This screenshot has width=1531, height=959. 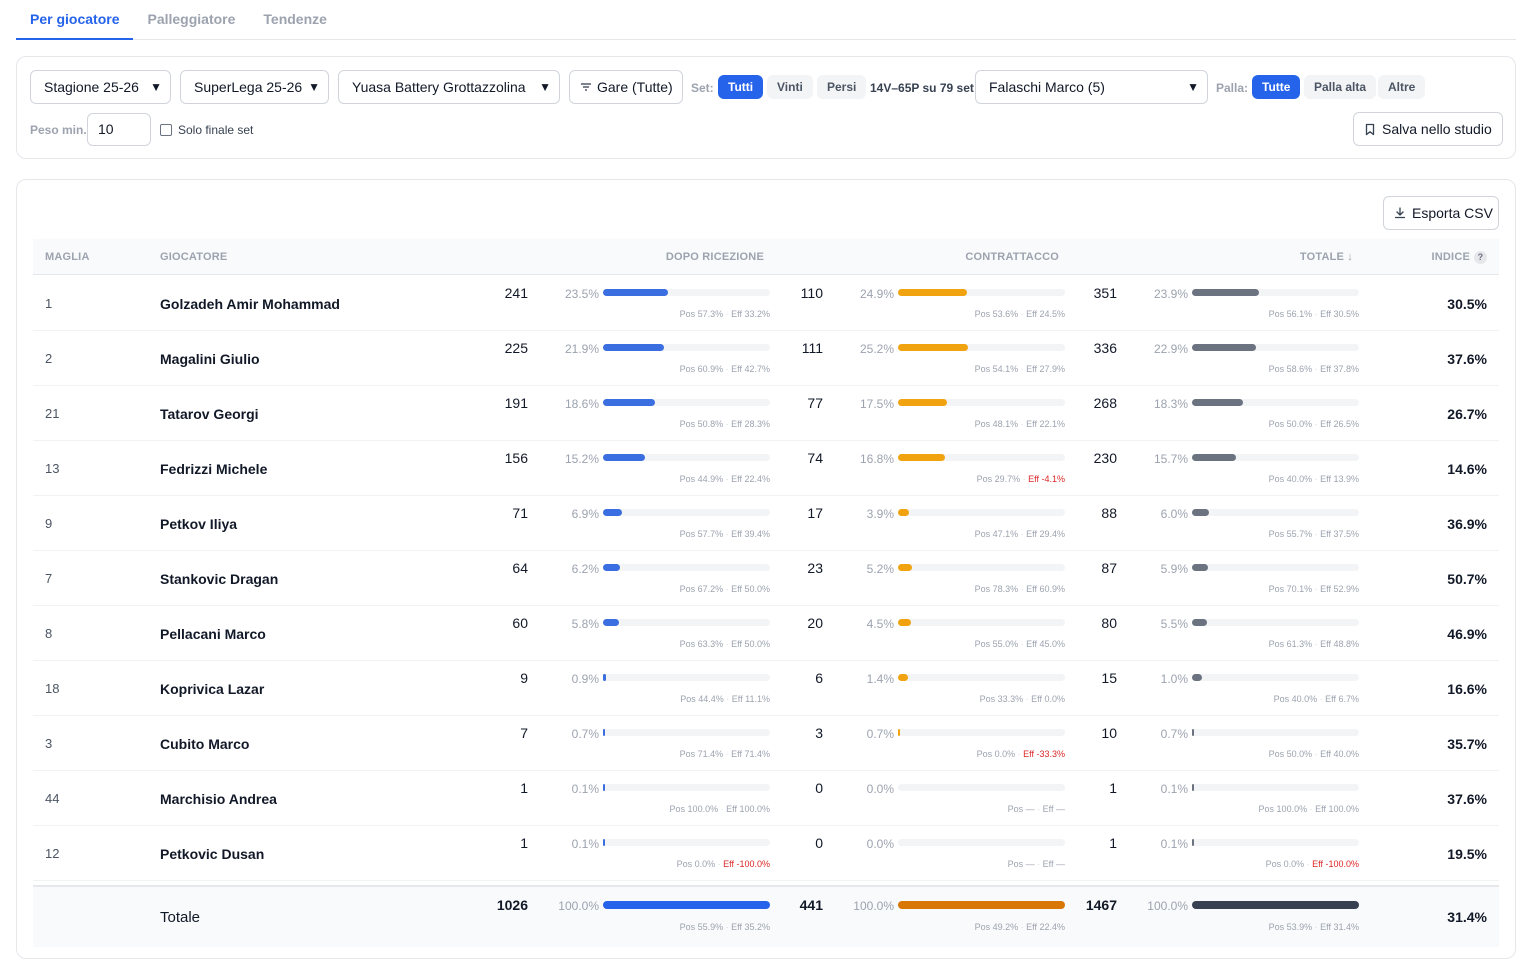 What do you see at coordinates (750, 699) in the screenshot?
I see `reception-eff: Eff 11.1%` at bounding box center [750, 699].